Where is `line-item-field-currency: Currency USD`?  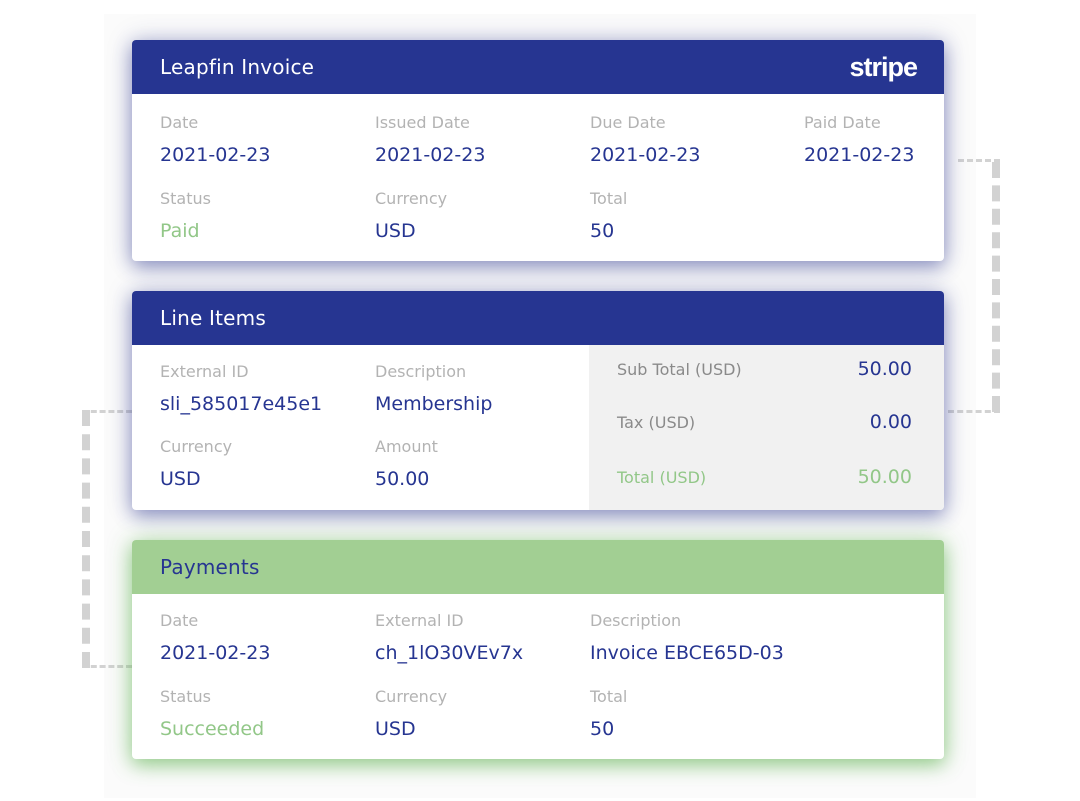
line-item-field-currency: Currency USD is located at coordinates (196, 464).